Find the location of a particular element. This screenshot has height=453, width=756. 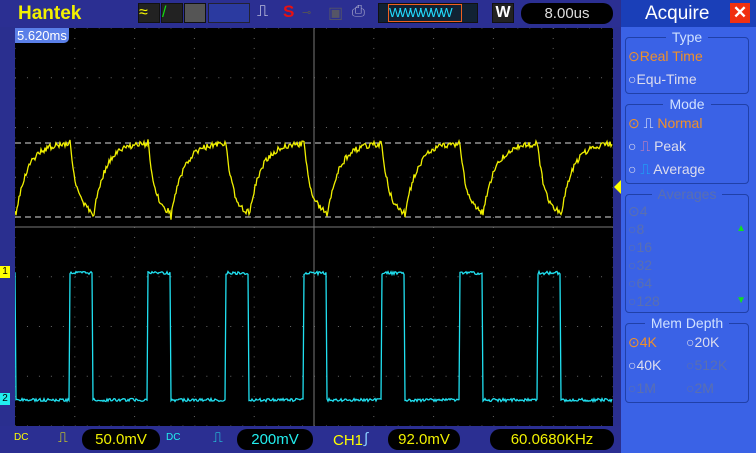

mode-normal: ⊙ ⎍ Normal is located at coordinates (687, 123).